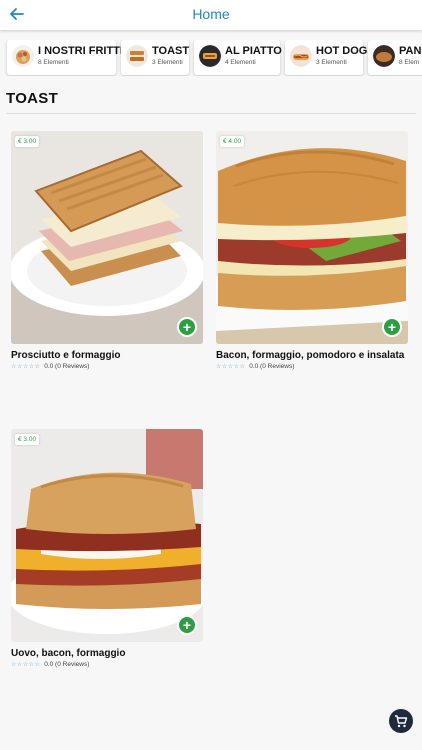 The width and height of the screenshot is (422, 750). I want to click on category-count: 8 Elementi, so click(53, 62).